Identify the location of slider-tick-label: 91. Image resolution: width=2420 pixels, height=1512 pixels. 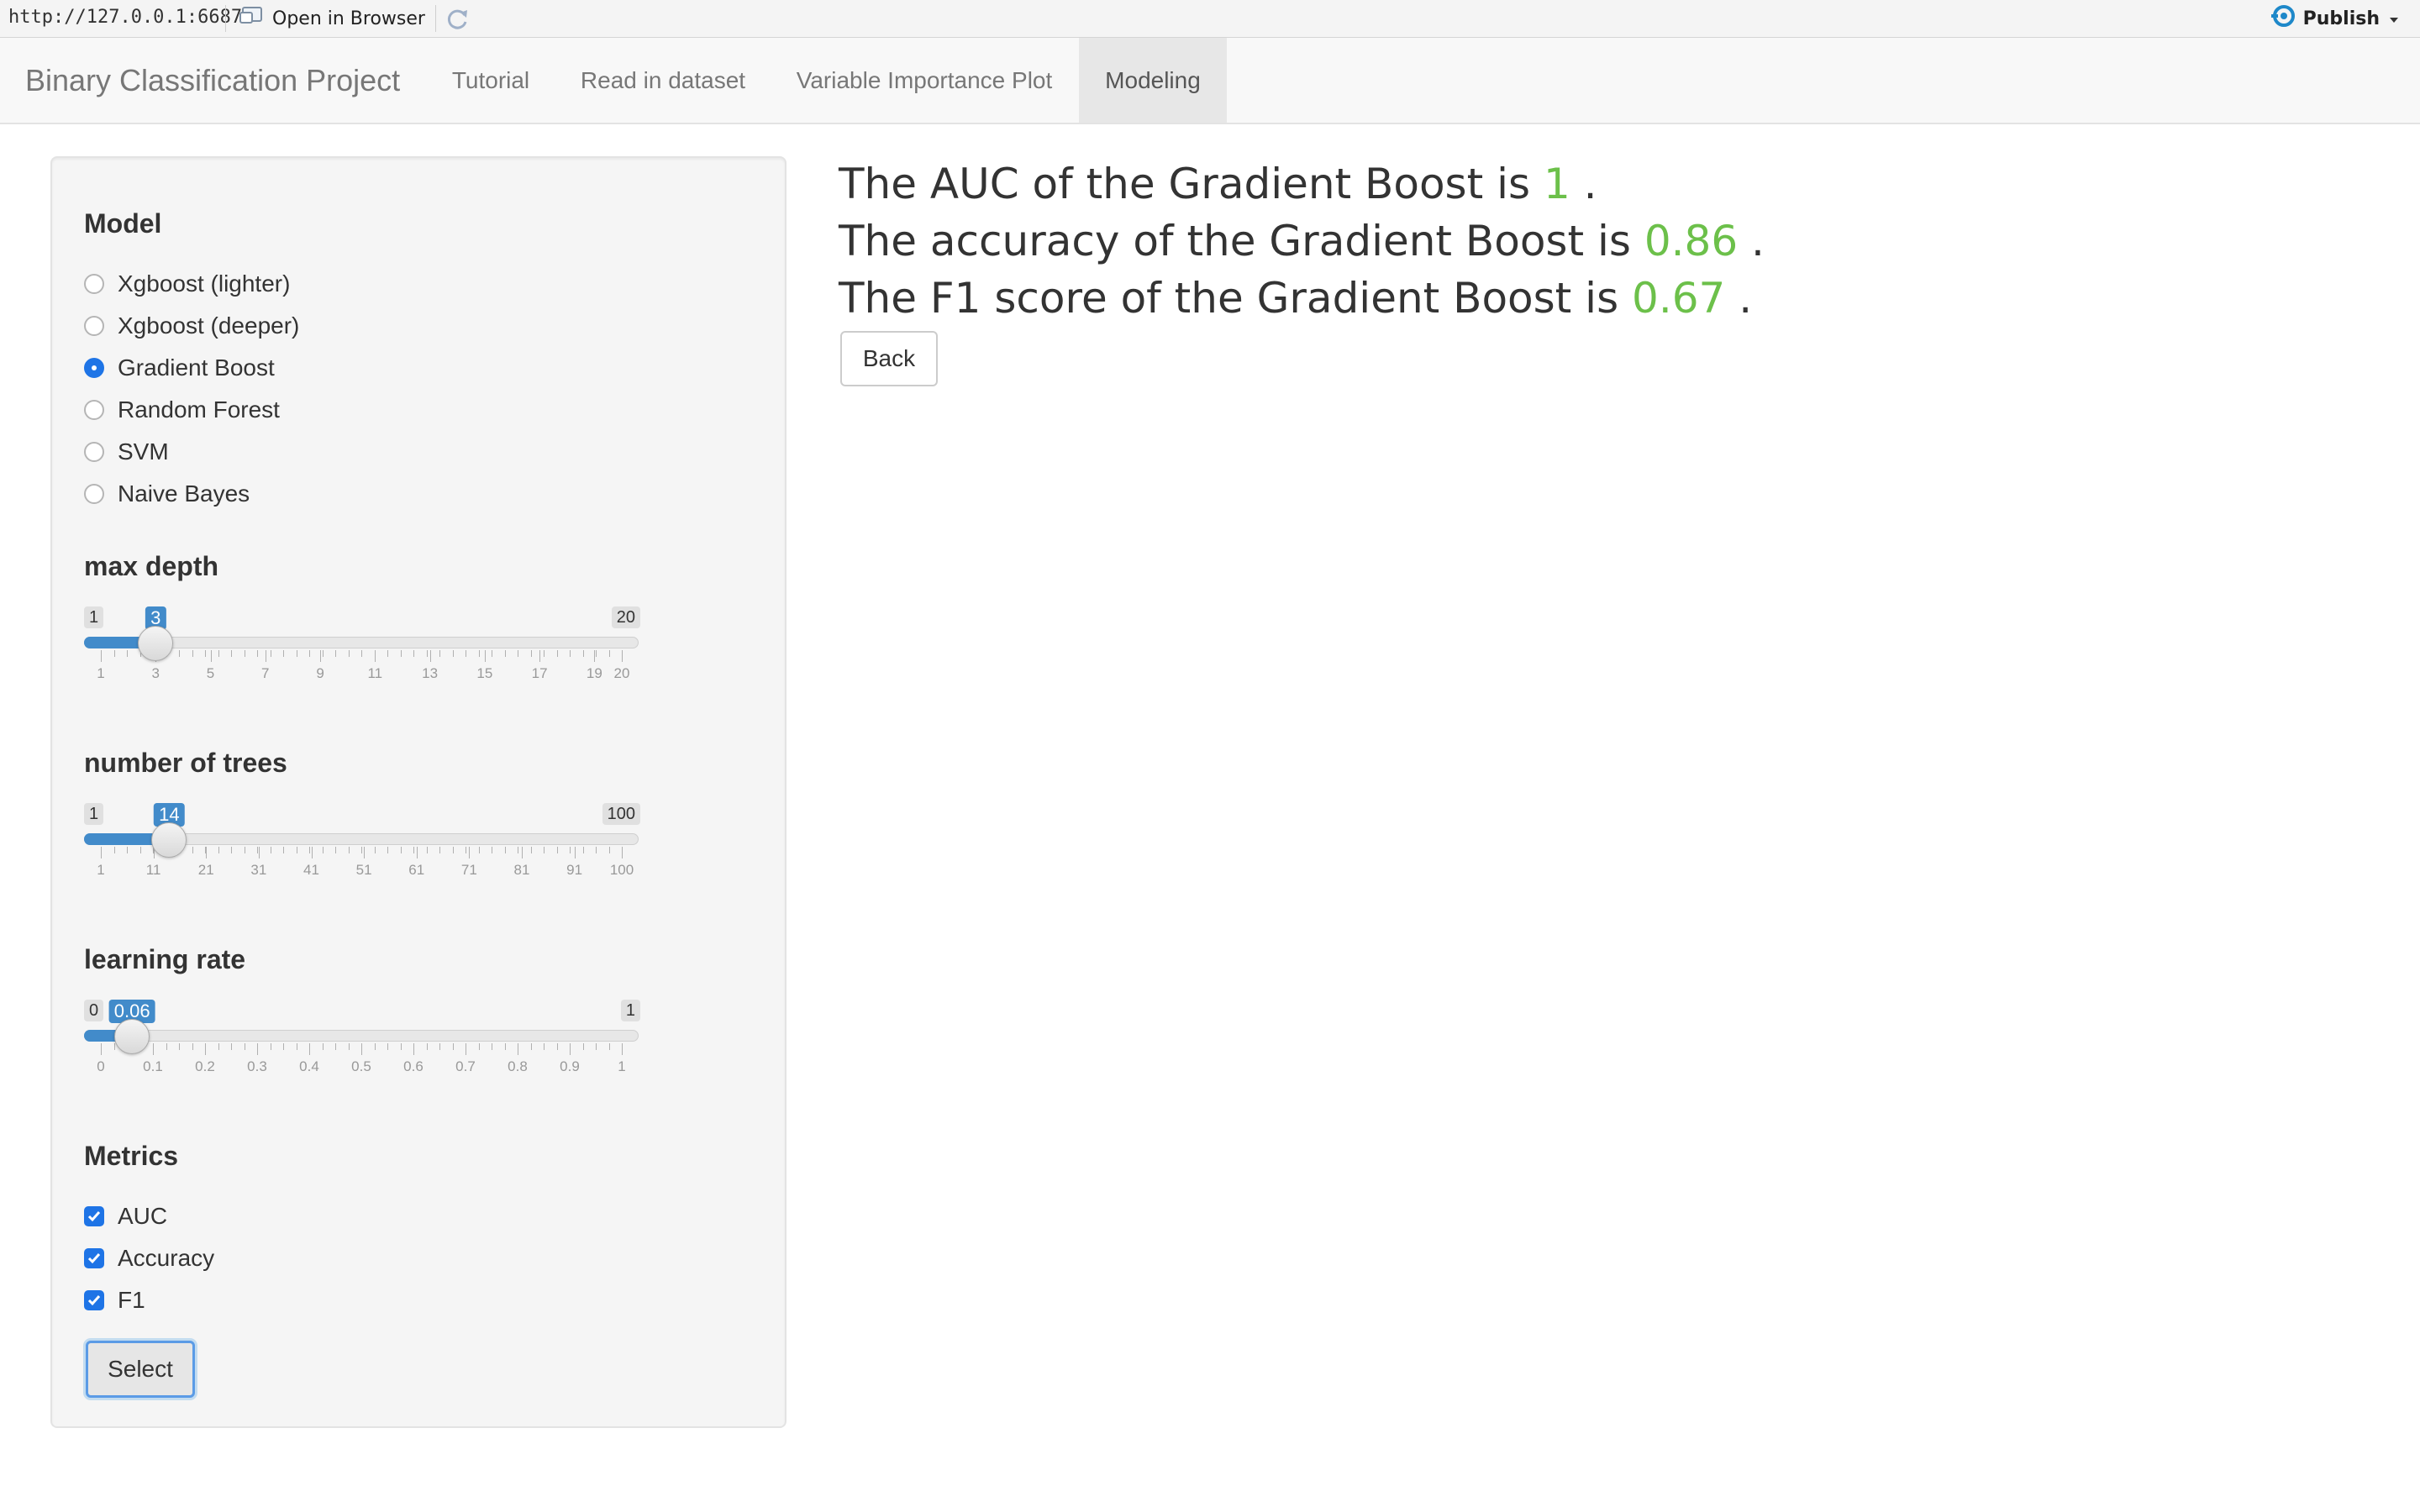
(574, 870).